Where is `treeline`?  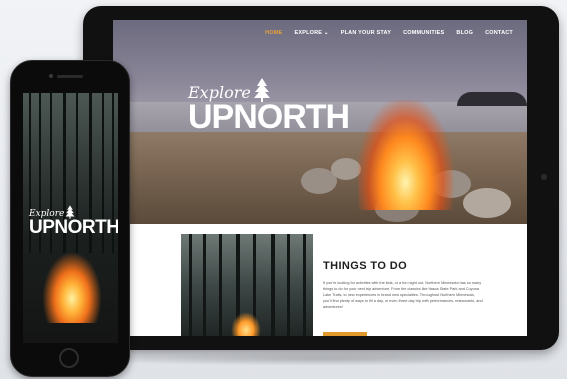
treeline is located at coordinates (492, 99).